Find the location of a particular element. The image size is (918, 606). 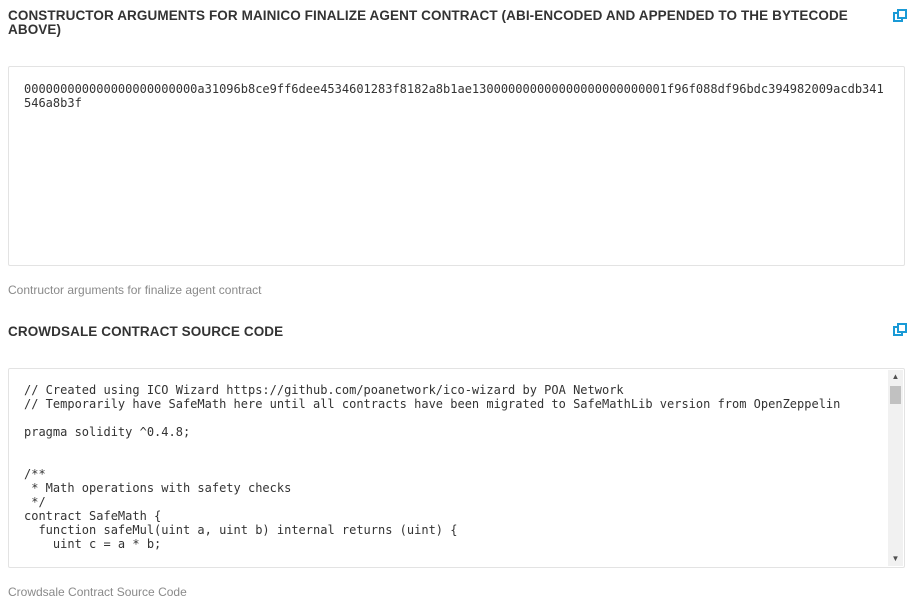

copy-constructor-args-button is located at coordinates (900, 16).